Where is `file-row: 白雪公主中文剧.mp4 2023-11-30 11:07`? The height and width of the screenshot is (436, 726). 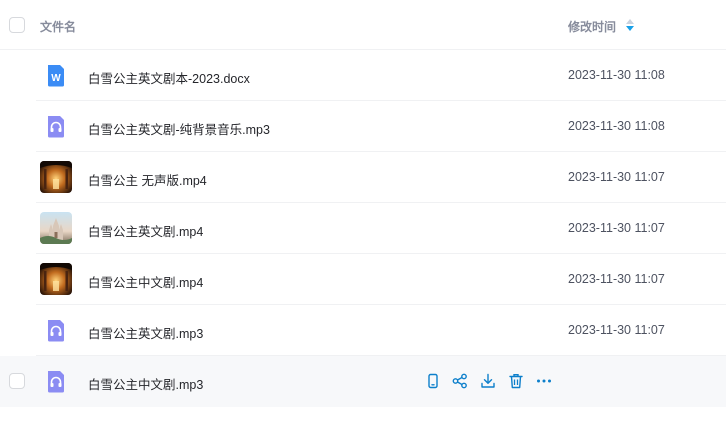 file-row: 白雪公主中文剧.mp4 2023-11-30 11:07 is located at coordinates (363, 279).